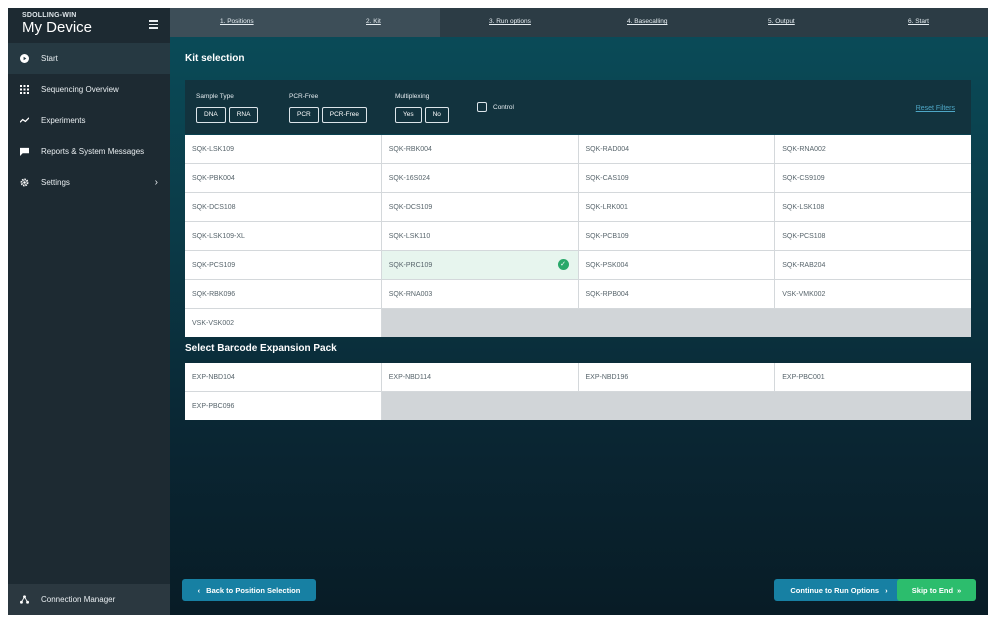 This screenshot has height=626, width=1000. Describe the element at coordinates (676, 294) in the screenshot. I see `kit-option: SQK-RPB004` at that location.